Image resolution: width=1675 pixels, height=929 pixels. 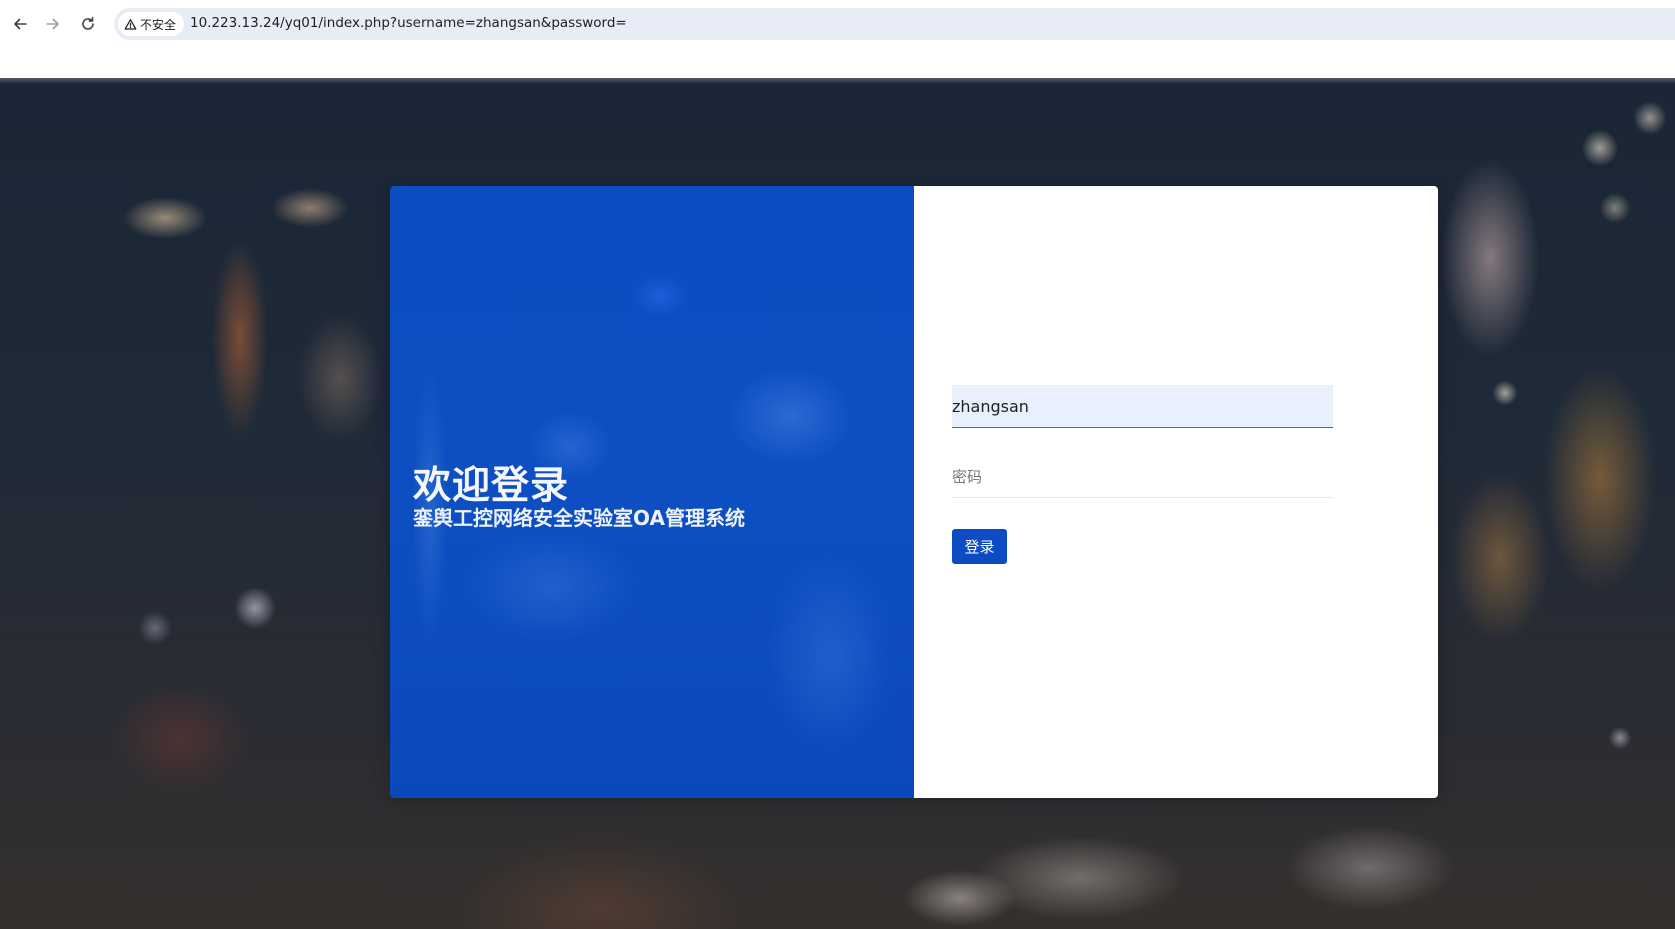 What do you see at coordinates (979, 546) in the screenshot?
I see `login-button: 登录` at bounding box center [979, 546].